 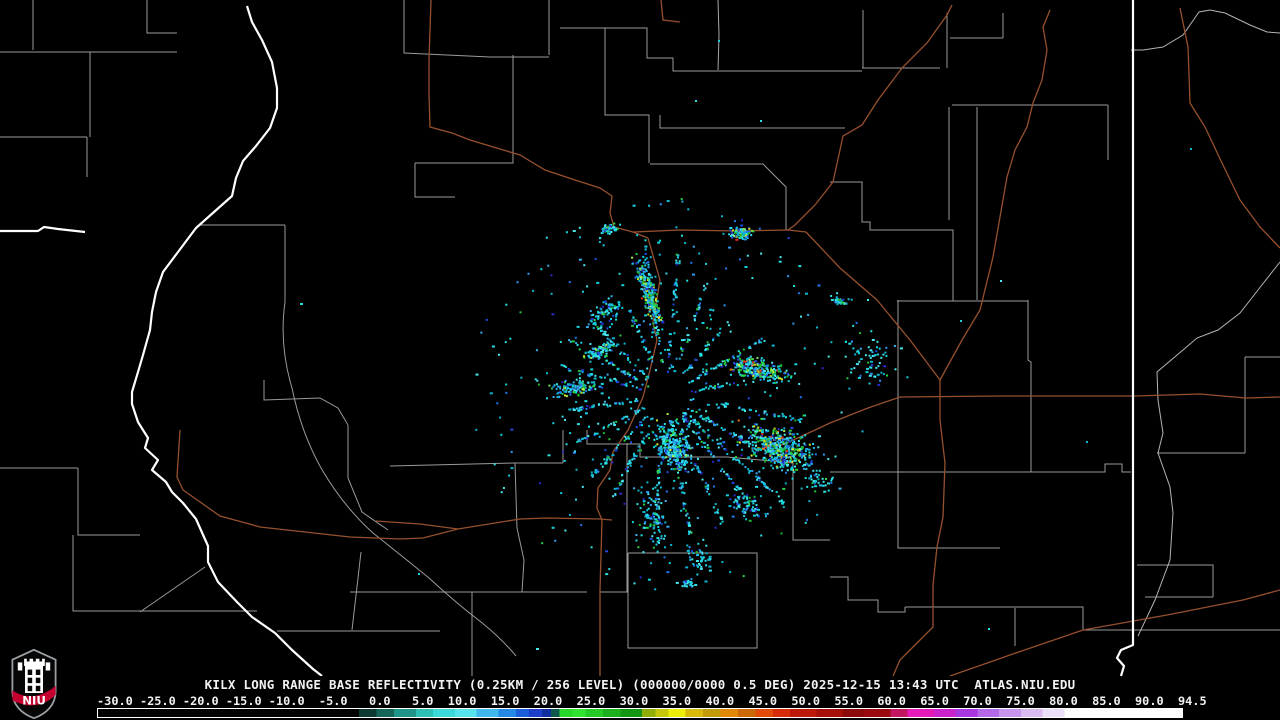 I want to click on rivers-layer, so click(x=1205, y=323).